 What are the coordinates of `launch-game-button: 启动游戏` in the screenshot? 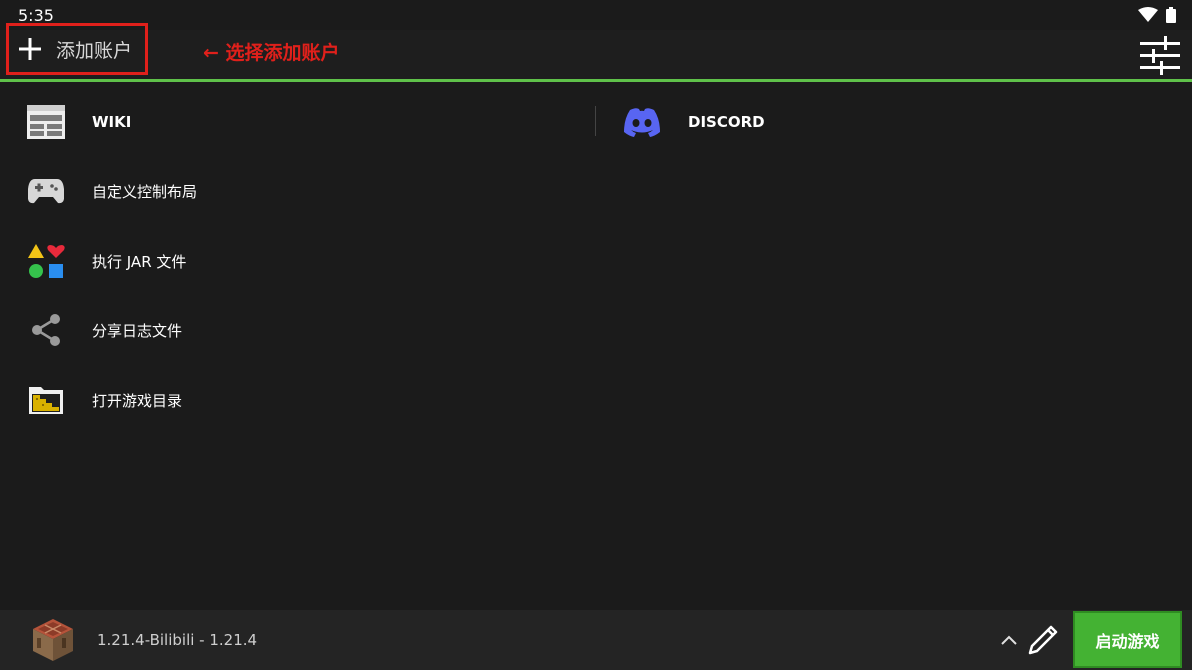 It's located at (1127, 639).